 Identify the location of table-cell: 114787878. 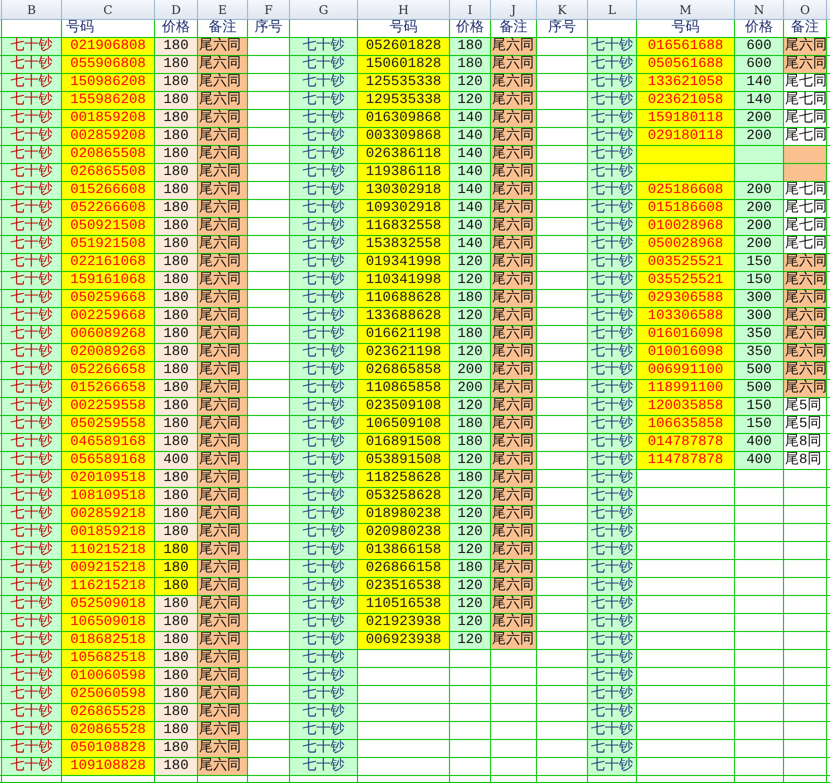
(685, 460).